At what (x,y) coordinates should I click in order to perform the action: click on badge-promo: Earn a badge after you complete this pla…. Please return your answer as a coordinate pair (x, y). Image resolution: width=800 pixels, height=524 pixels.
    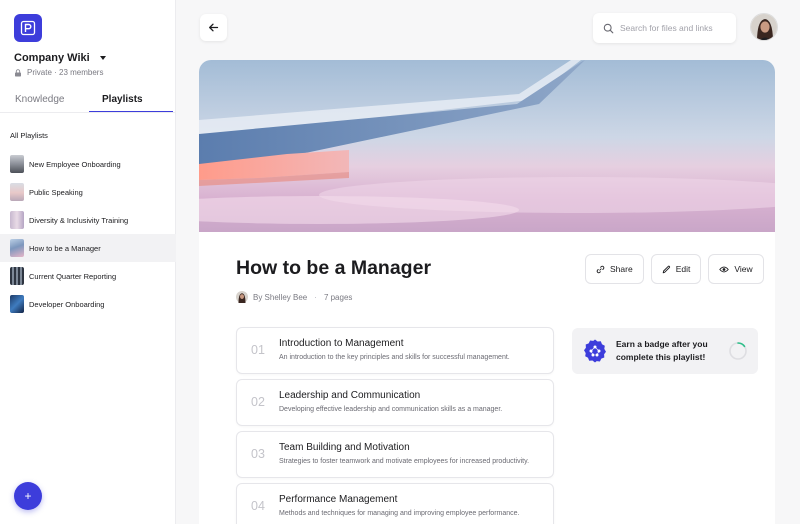
    Looking at the image, I should click on (665, 351).